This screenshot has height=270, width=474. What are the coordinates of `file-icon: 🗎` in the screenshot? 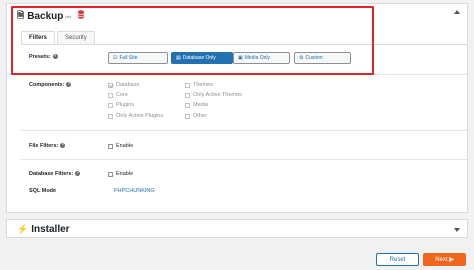 It's located at (21, 15).